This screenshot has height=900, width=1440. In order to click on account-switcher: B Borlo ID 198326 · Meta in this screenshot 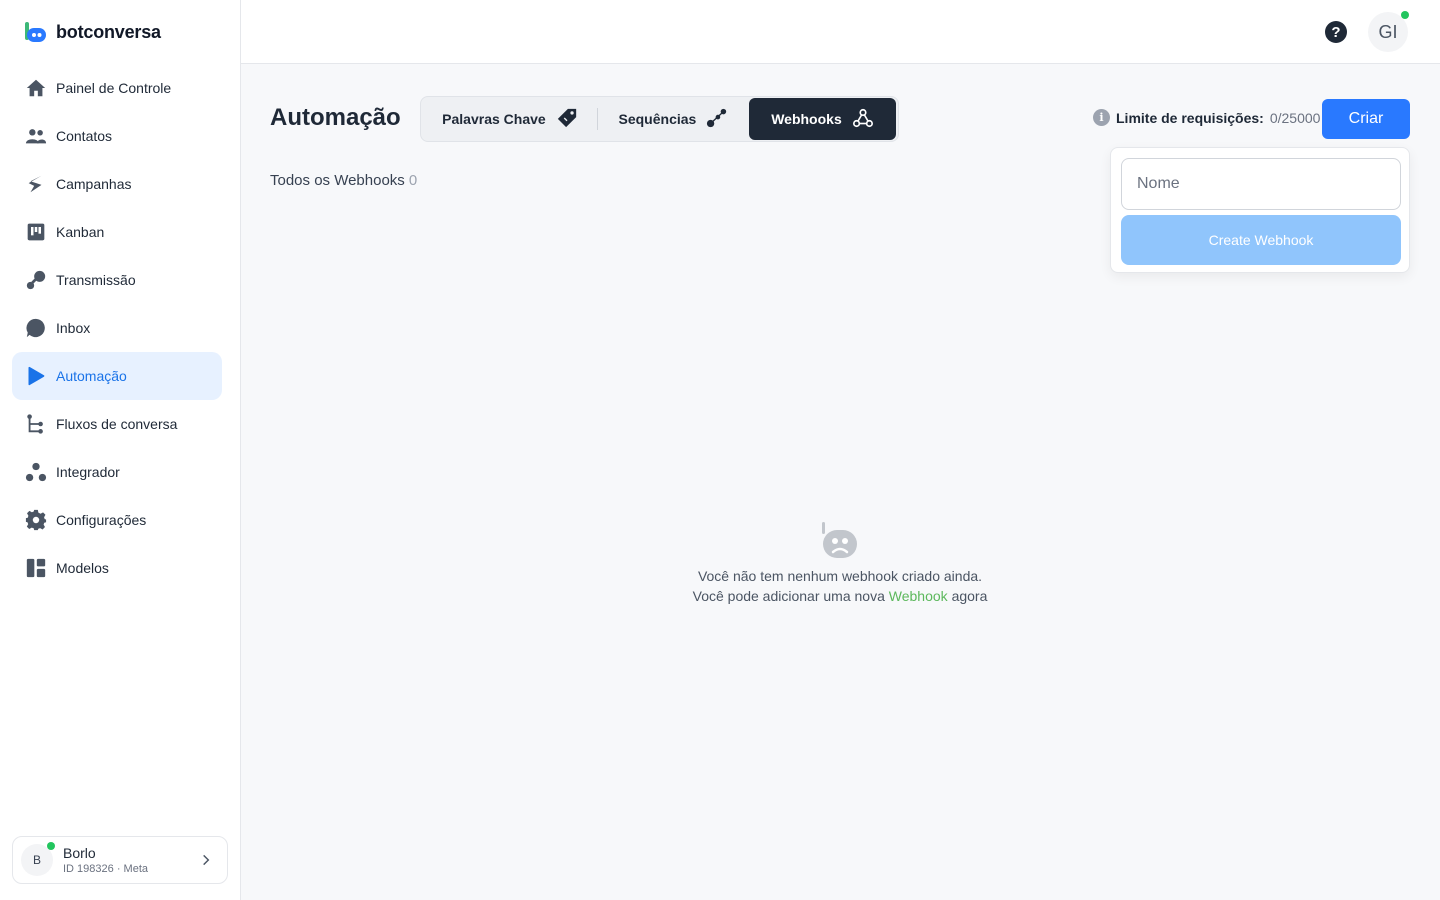, I will do `click(120, 860)`.